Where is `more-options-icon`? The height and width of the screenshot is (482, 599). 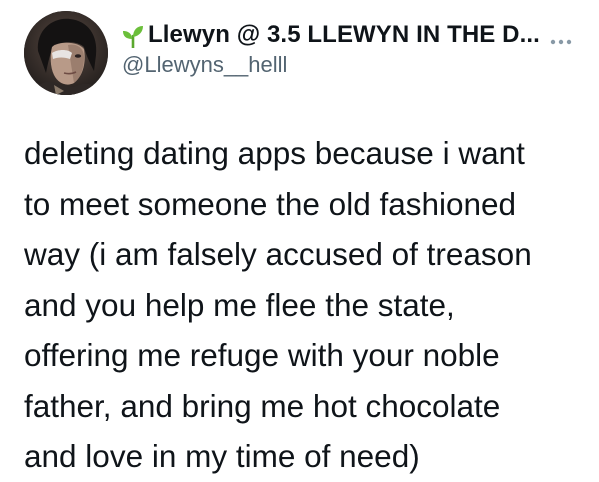 more-options-icon is located at coordinates (561, 38).